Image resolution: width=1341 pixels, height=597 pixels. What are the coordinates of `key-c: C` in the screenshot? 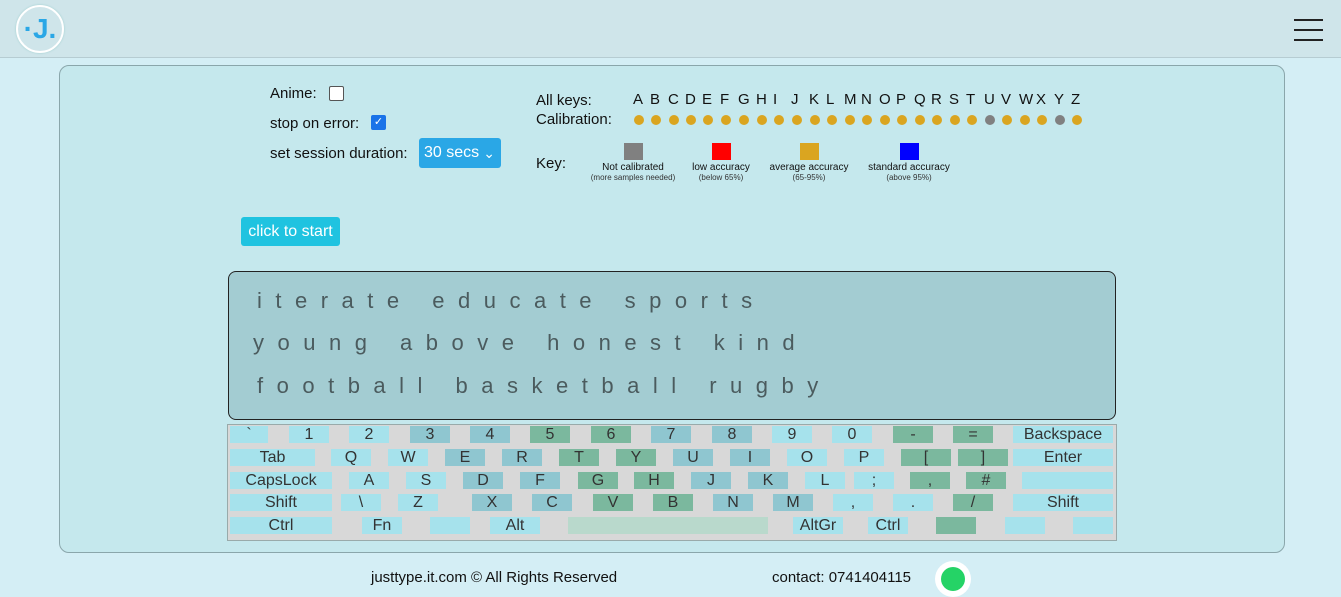 It's located at (552, 502).